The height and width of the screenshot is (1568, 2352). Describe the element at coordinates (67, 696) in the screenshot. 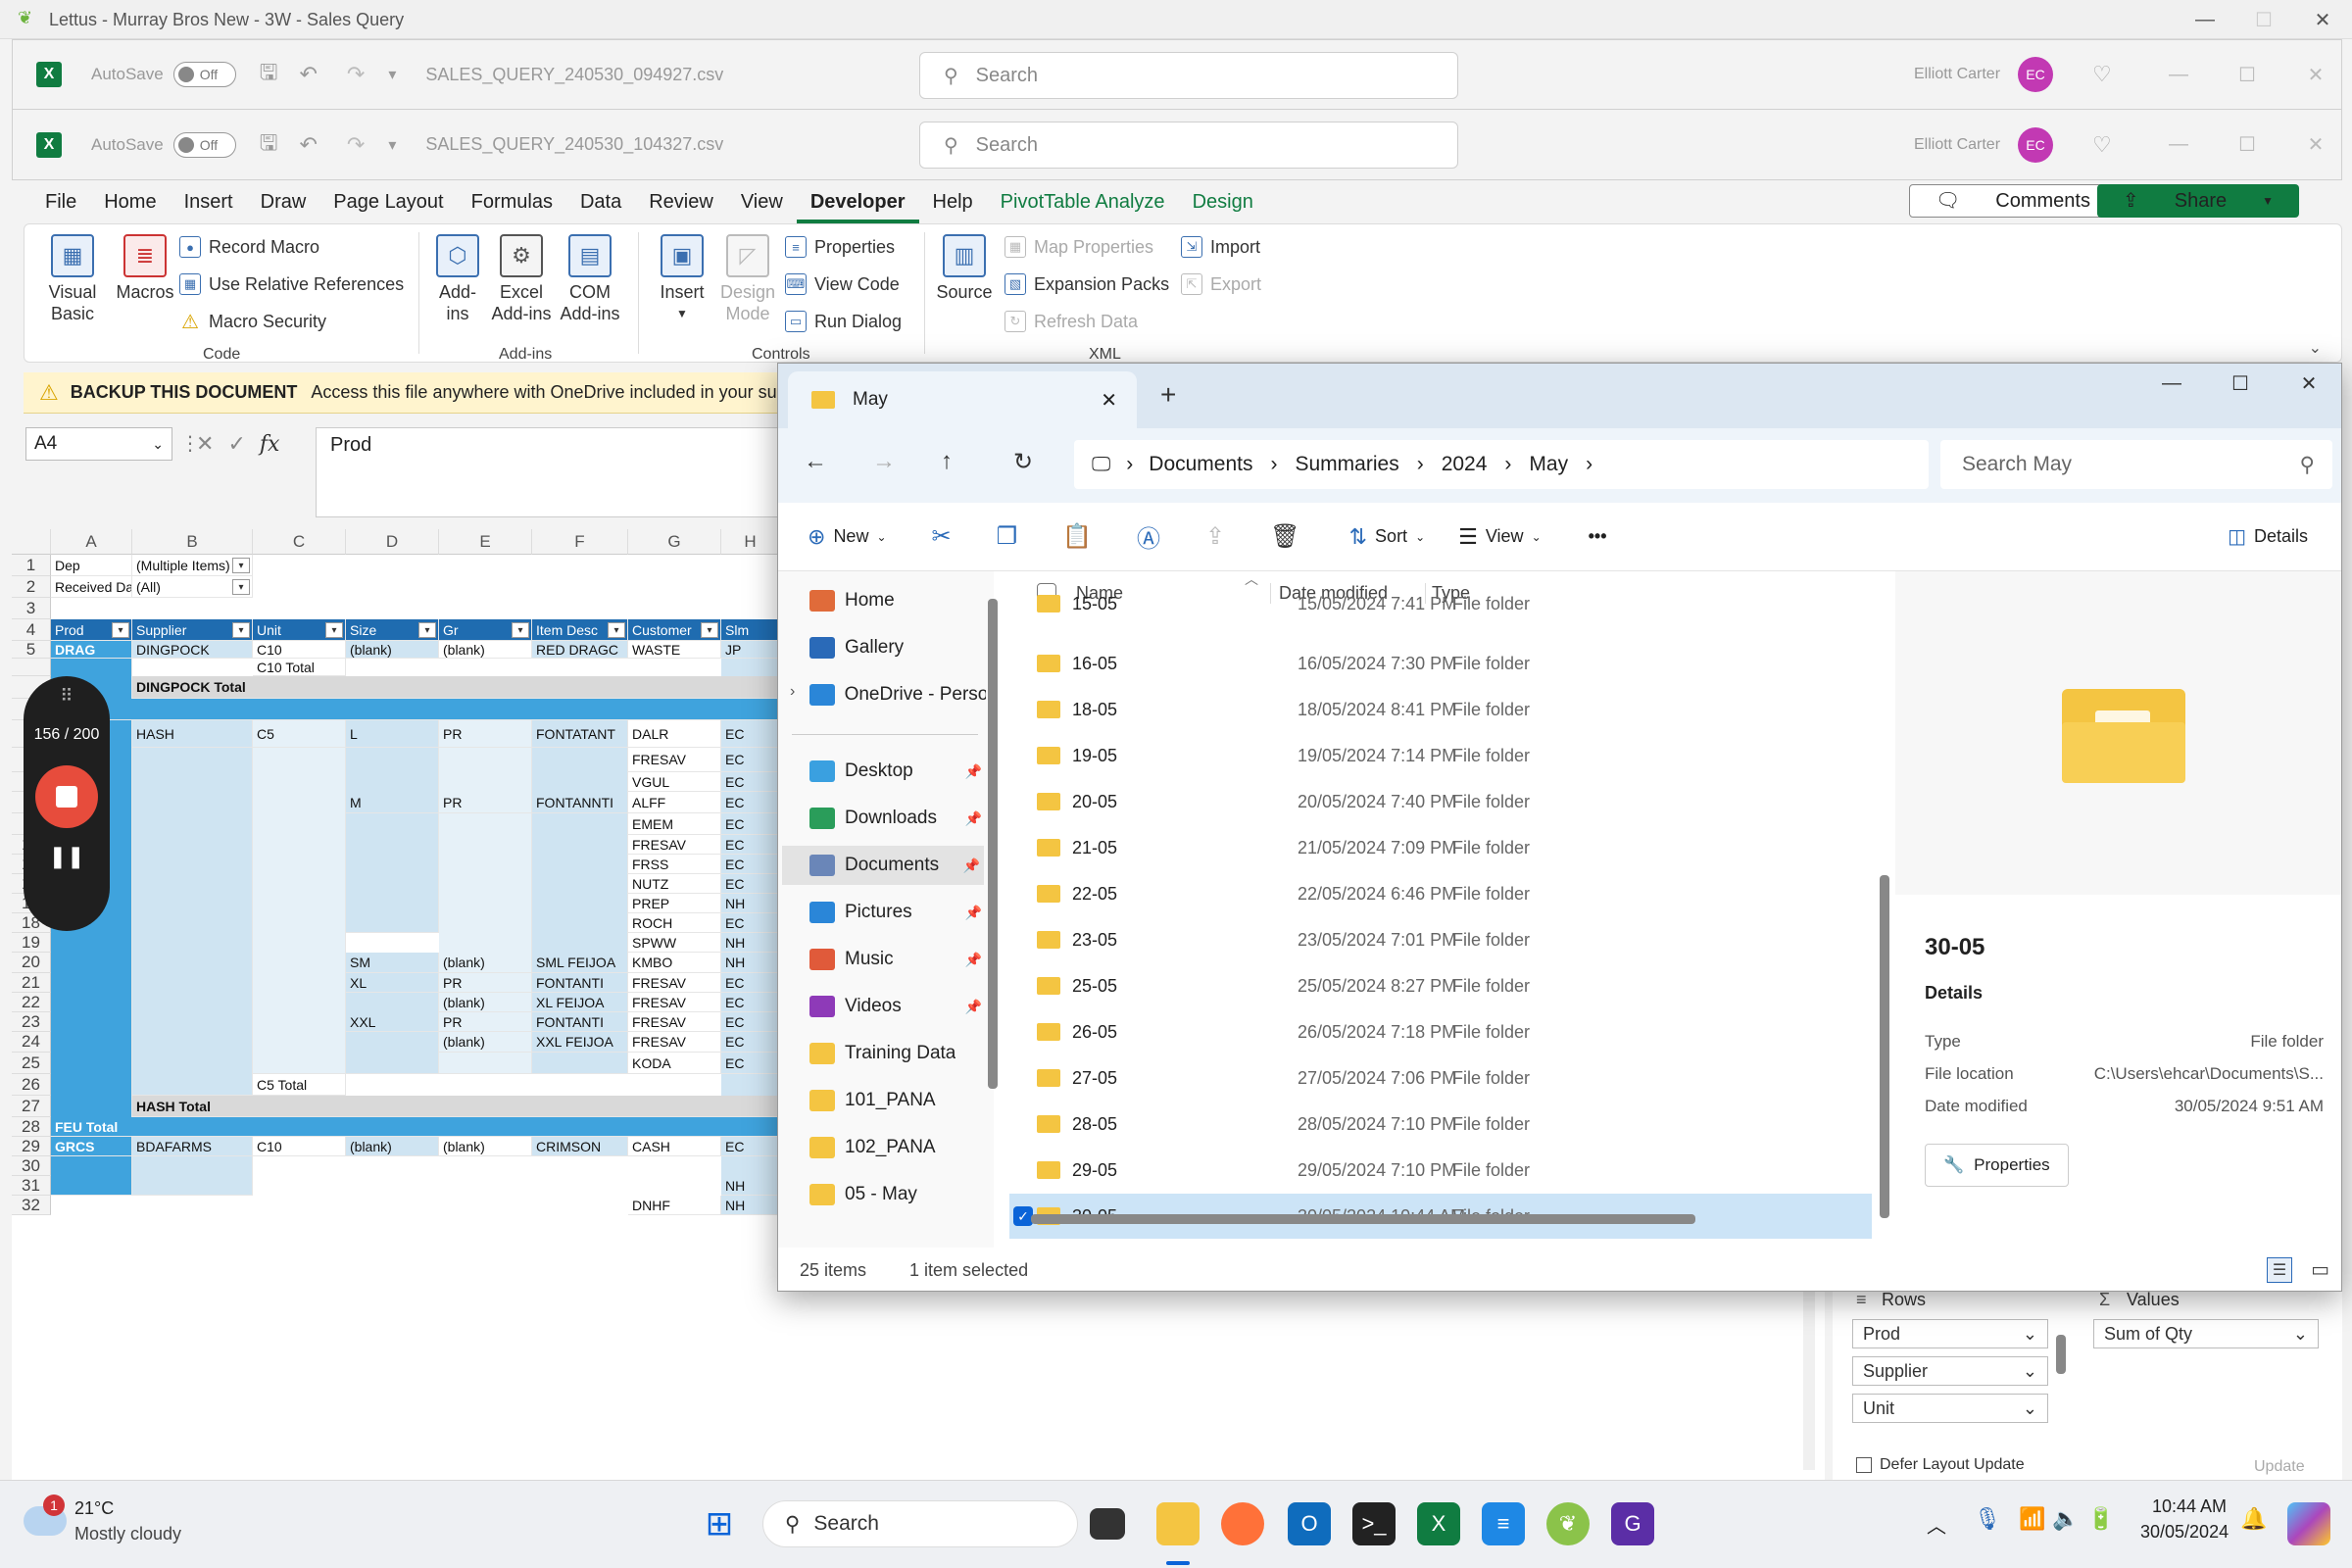

I see `drag-handle-icon: ⠿` at that location.